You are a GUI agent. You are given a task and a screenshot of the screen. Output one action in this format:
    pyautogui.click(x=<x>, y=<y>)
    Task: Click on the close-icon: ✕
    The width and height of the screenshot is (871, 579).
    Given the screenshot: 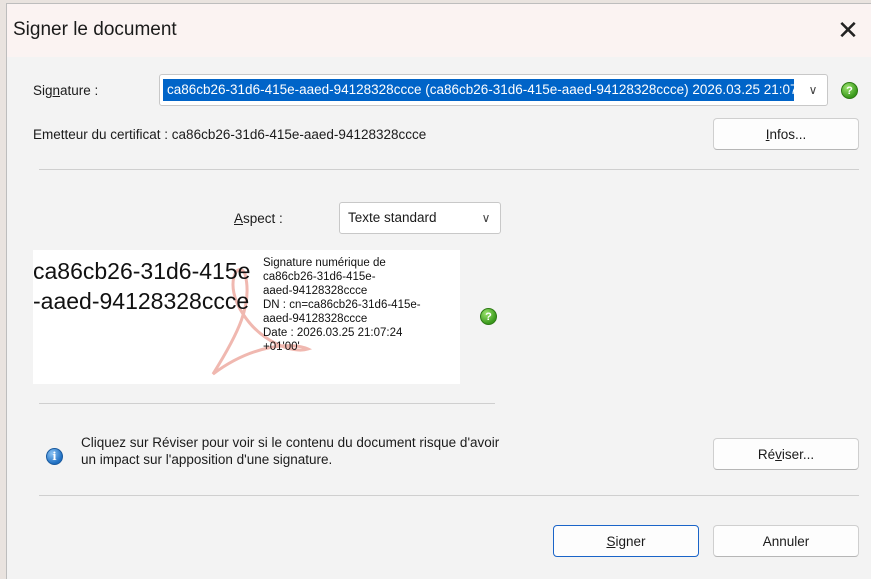 What is the action you would take?
    pyautogui.click(x=848, y=30)
    